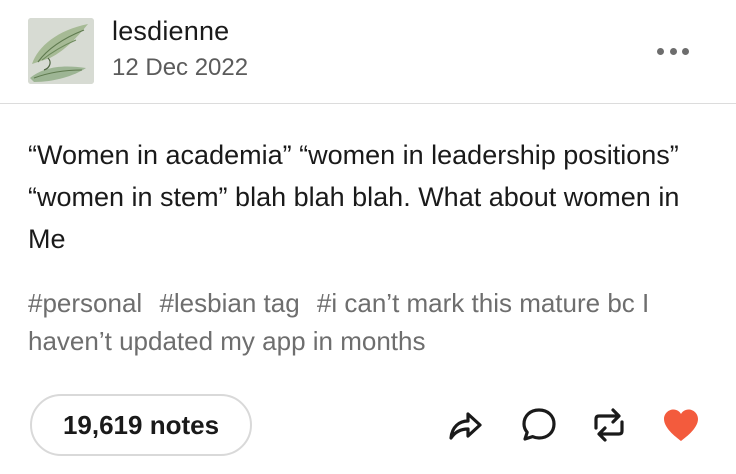 This screenshot has width=736, height=474. Describe the element at coordinates (368, 425) in the screenshot. I see `post-actions` at that location.